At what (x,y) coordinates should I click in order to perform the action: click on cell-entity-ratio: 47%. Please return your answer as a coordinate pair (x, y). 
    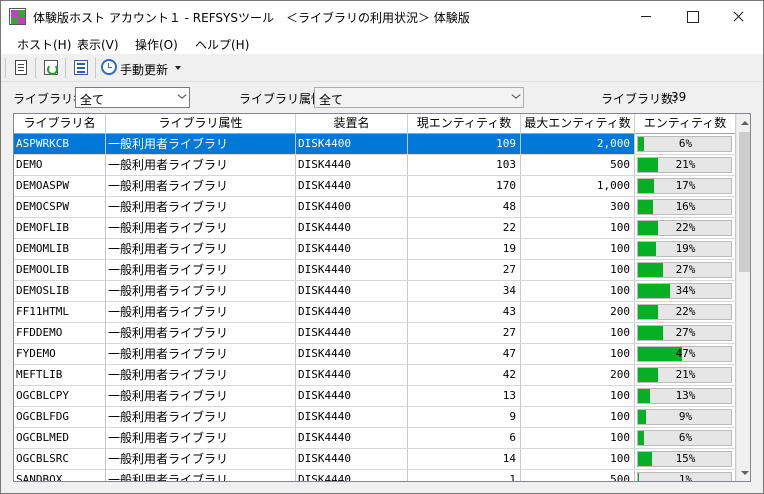
    Looking at the image, I should click on (685, 354).